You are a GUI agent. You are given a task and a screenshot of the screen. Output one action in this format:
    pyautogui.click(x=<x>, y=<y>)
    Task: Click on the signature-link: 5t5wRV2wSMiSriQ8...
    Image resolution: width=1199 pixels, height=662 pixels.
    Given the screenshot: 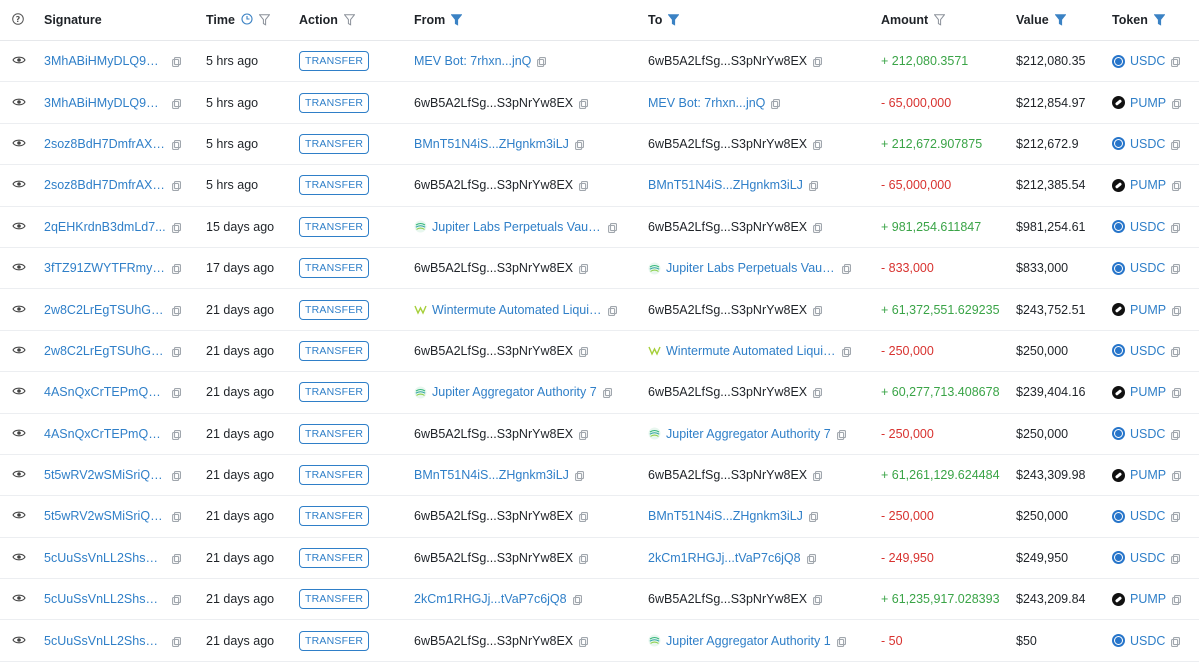 What is the action you would take?
    pyautogui.click(x=105, y=475)
    